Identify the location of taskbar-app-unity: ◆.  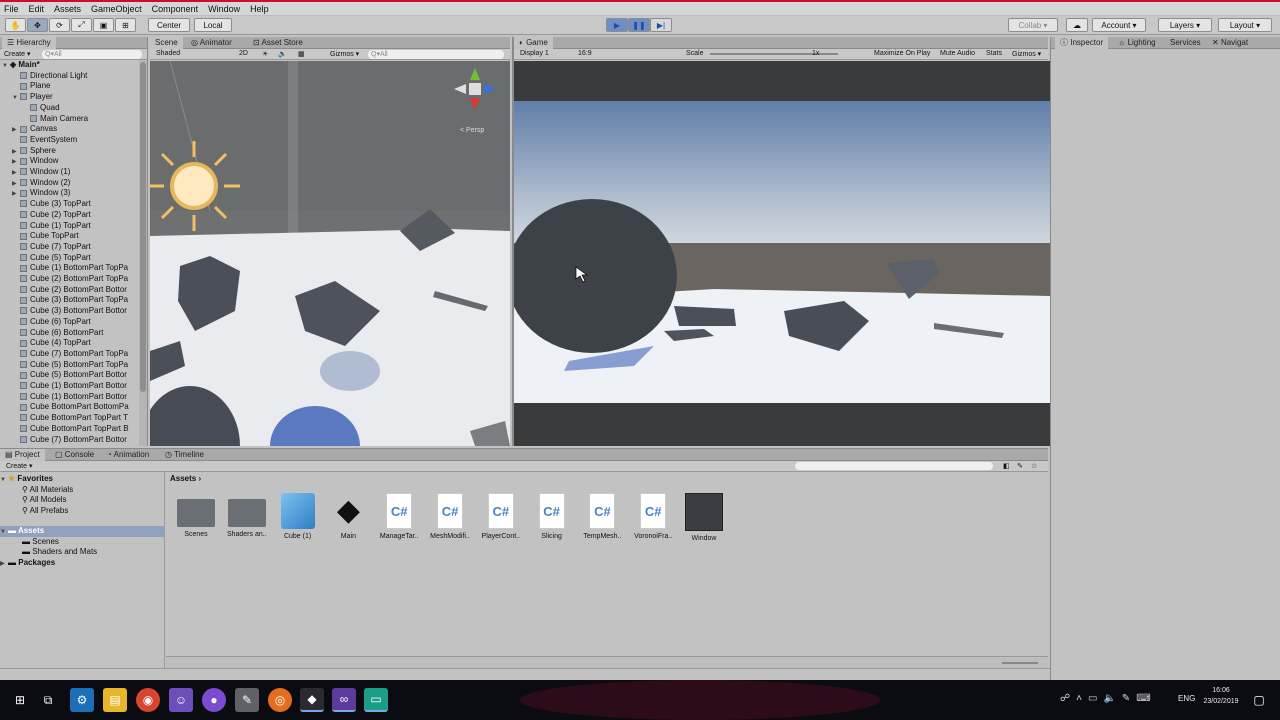
(312, 700).